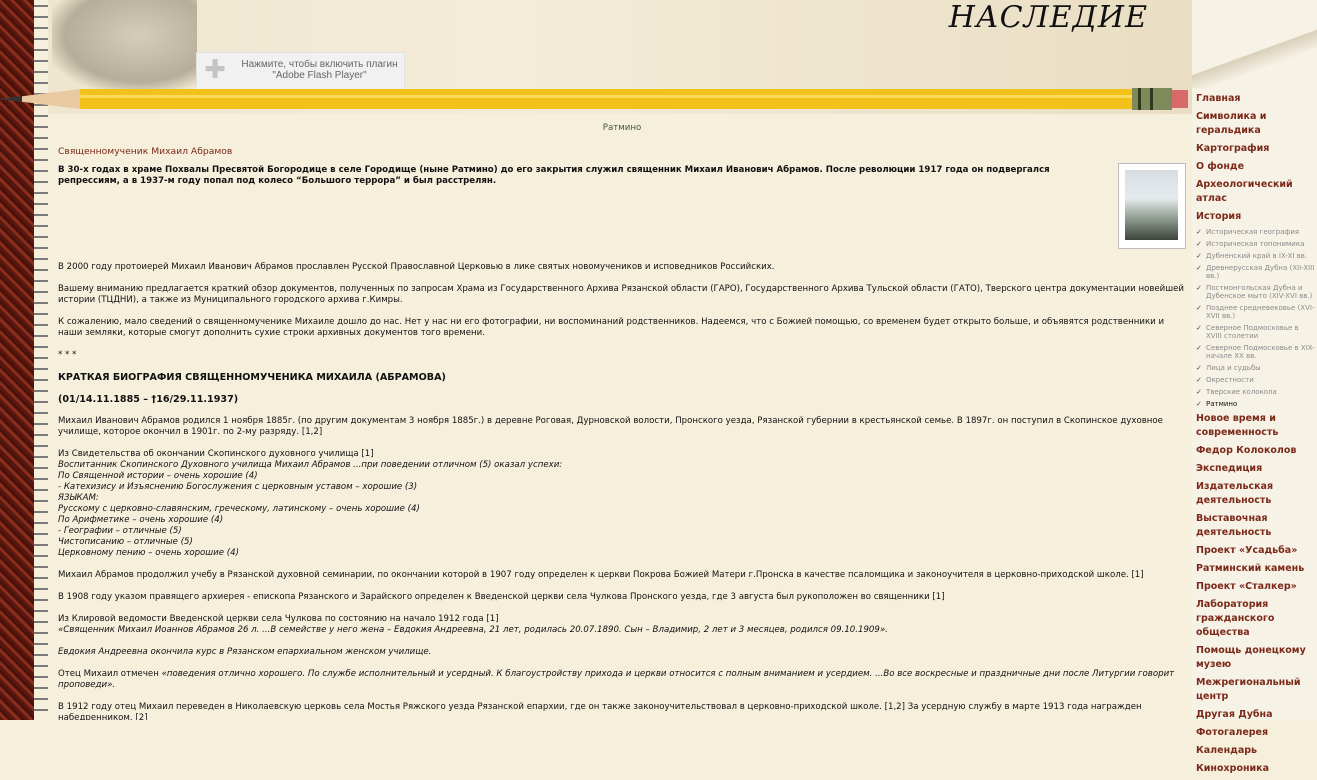 Image resolution: width=1317 pixels, height=780 pixels. What do you see at coordinates (1256, 658) in the screenshot?
I see `nav-item: Помощь донецкому музею` at bounding box center [1256, 658].